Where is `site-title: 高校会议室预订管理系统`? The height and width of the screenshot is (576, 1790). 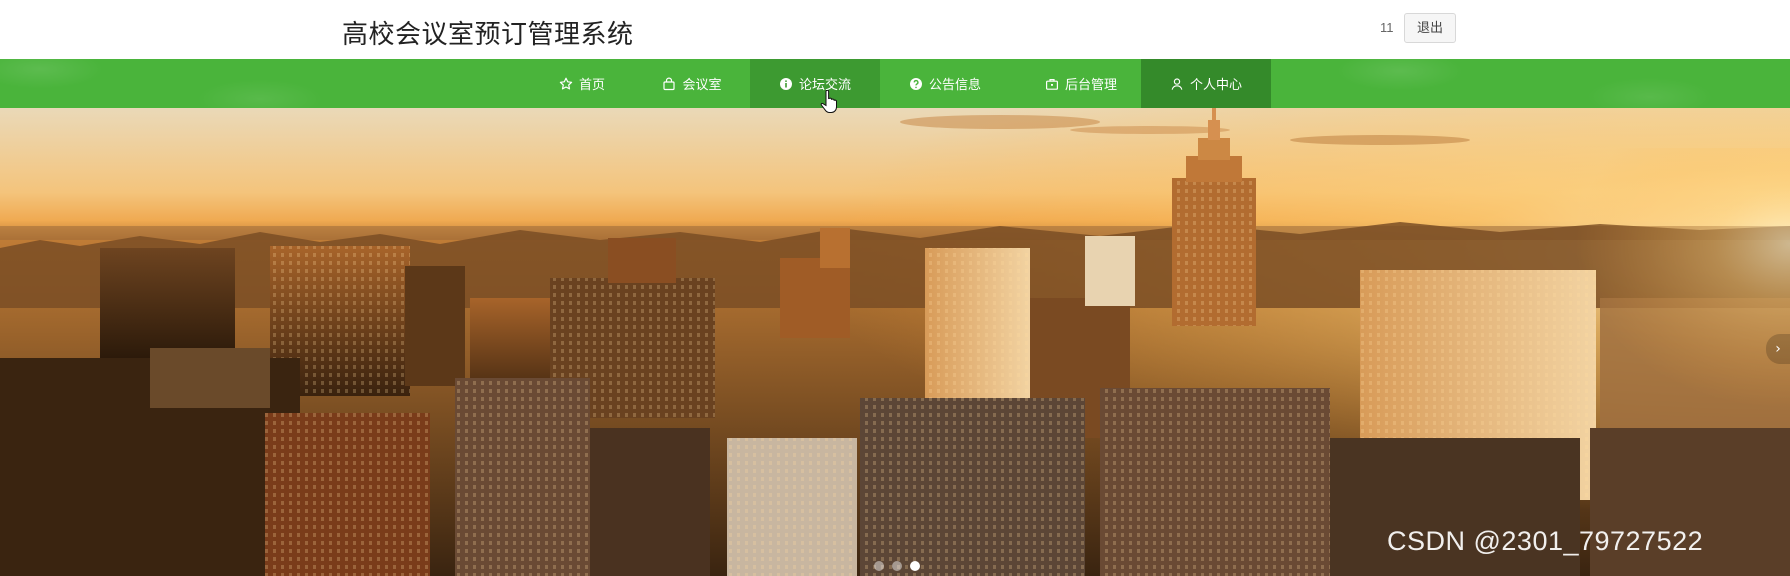
site-title: 高校会议室预订管理系统 is located at coordinates (488, 35).